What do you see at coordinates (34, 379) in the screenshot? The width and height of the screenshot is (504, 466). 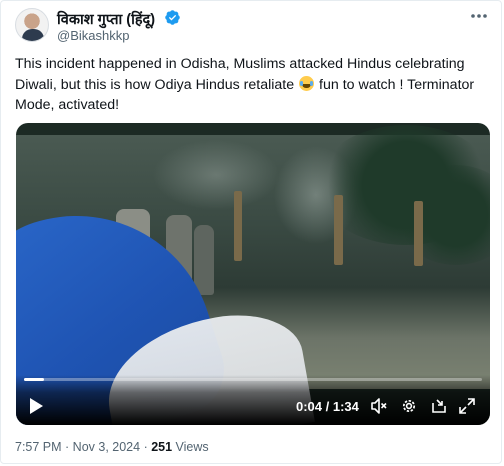 I see `progress-fill` at bounding box center [34, 379].